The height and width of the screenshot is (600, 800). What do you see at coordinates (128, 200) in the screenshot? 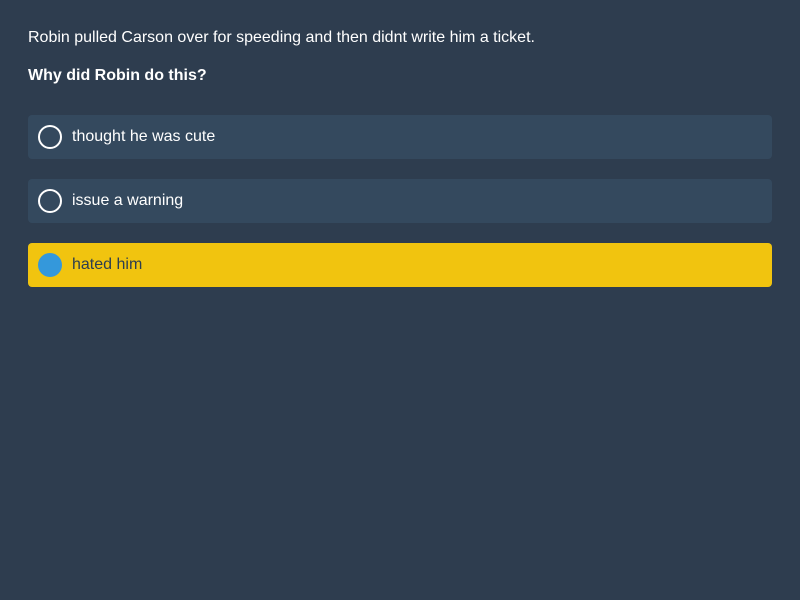
I see `answer-option-label: issue a warning` at bounding box center [128, 200].